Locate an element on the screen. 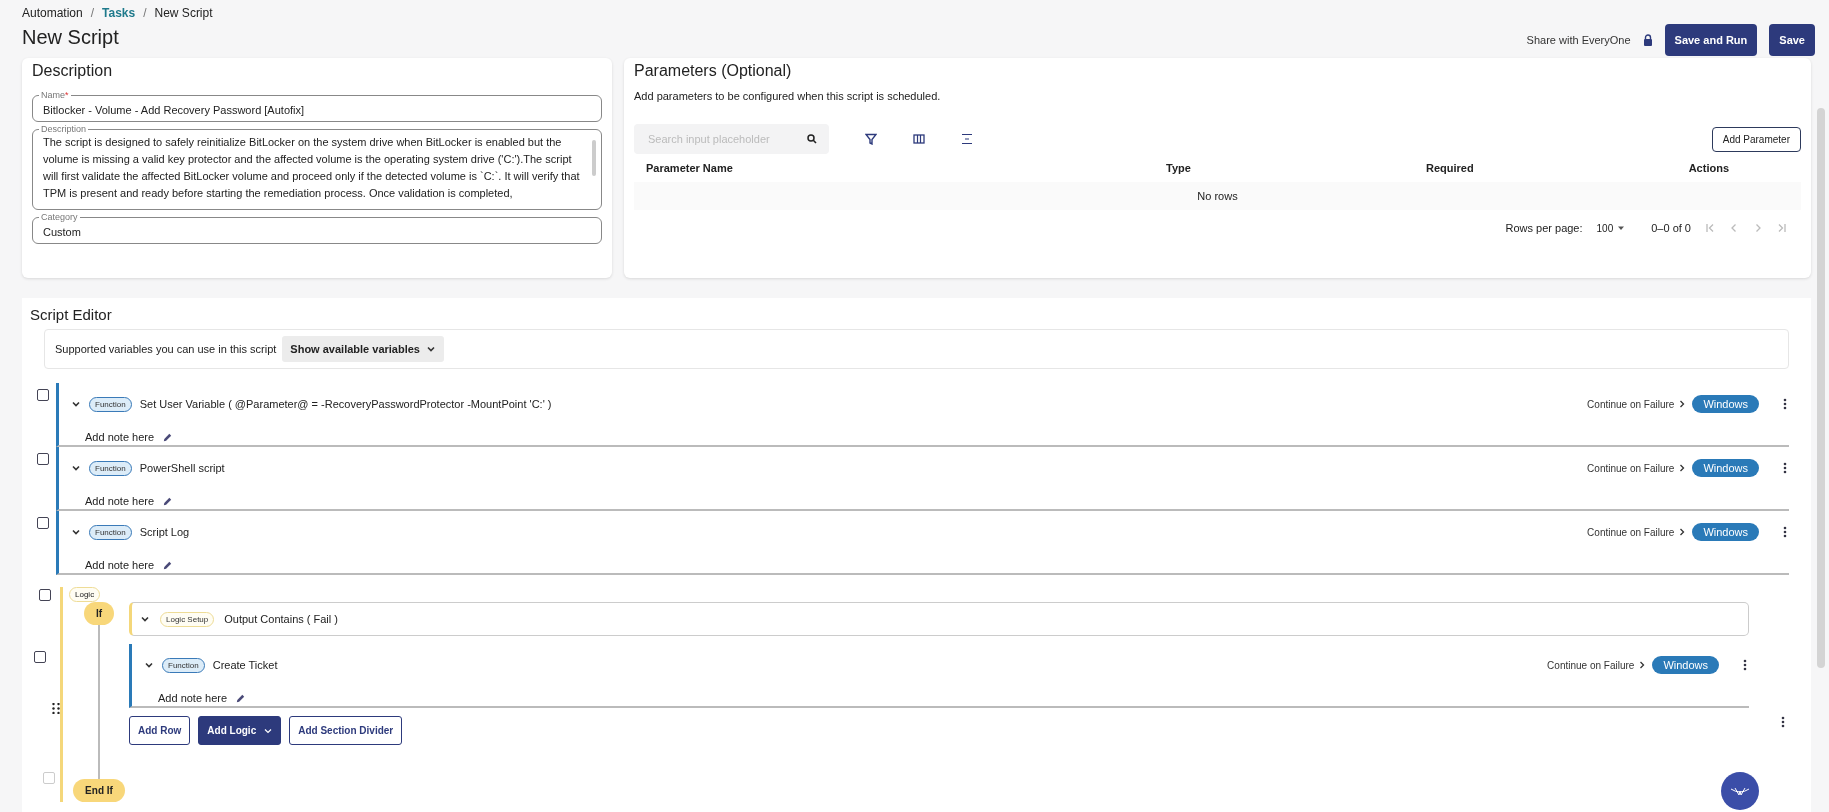  text-field: Category Custom is located at coordinates (317, 228).